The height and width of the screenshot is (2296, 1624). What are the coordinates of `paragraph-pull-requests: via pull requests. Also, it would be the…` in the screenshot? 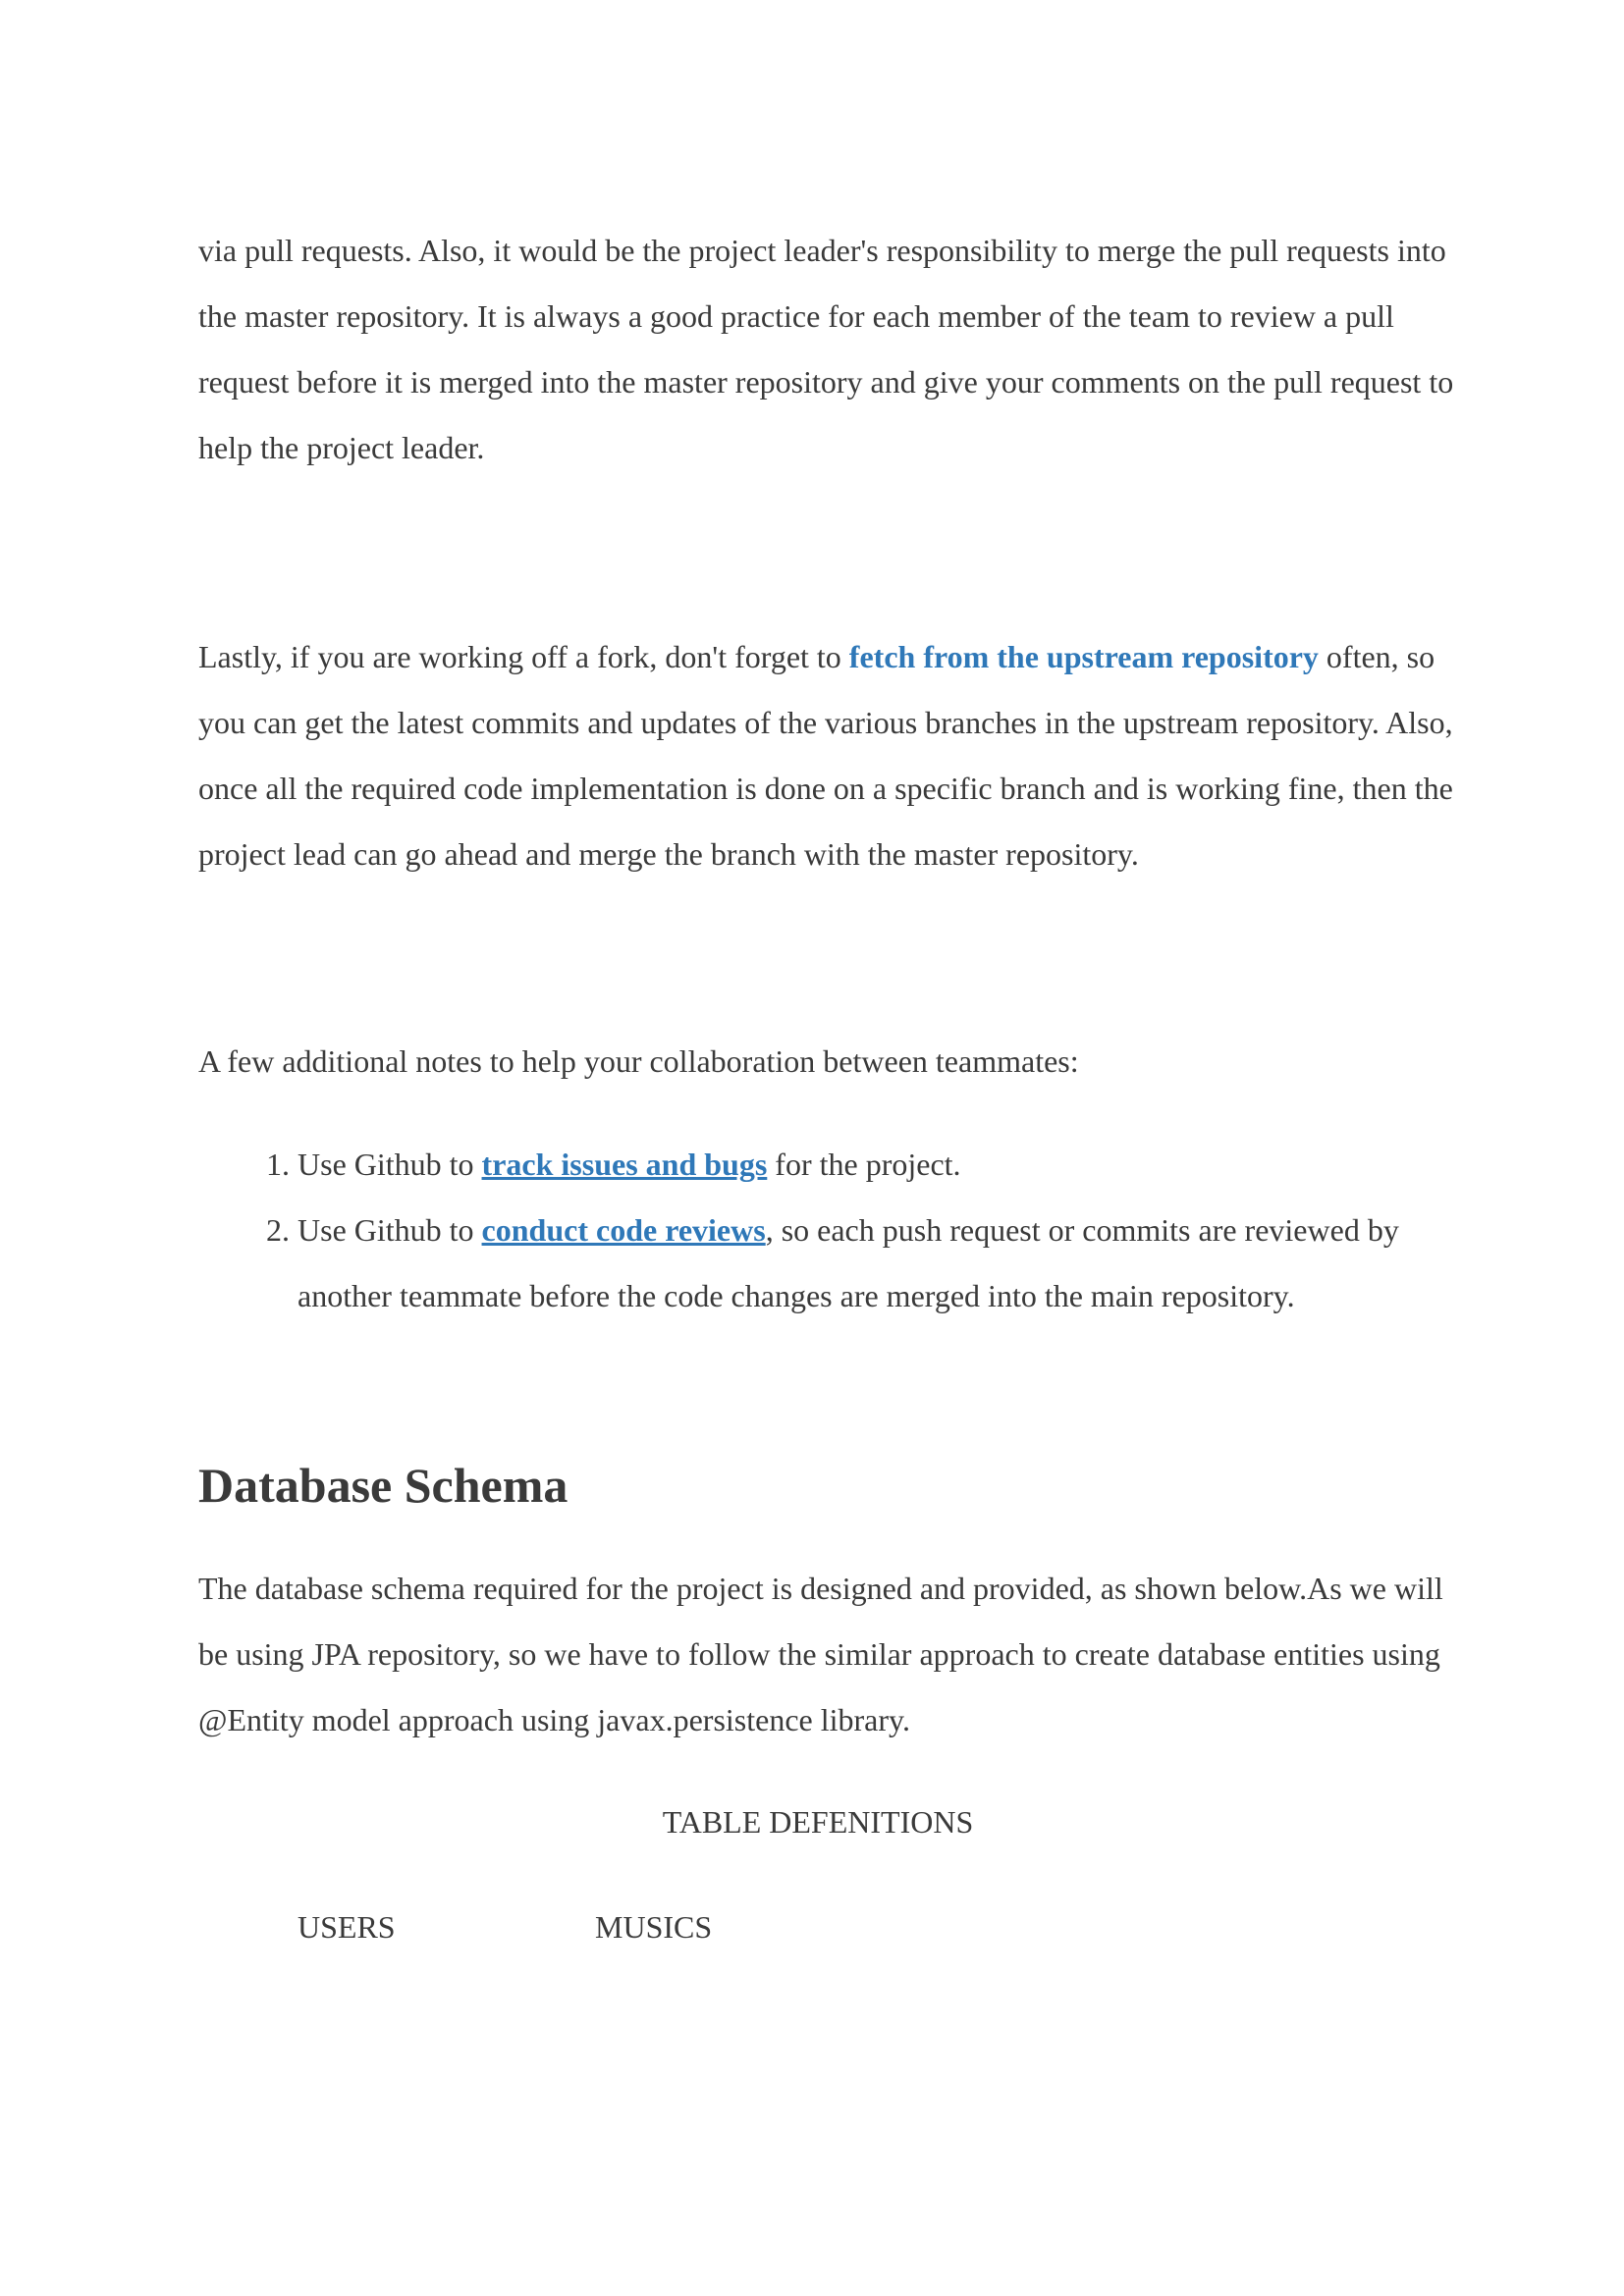 It's located at (826, 349).